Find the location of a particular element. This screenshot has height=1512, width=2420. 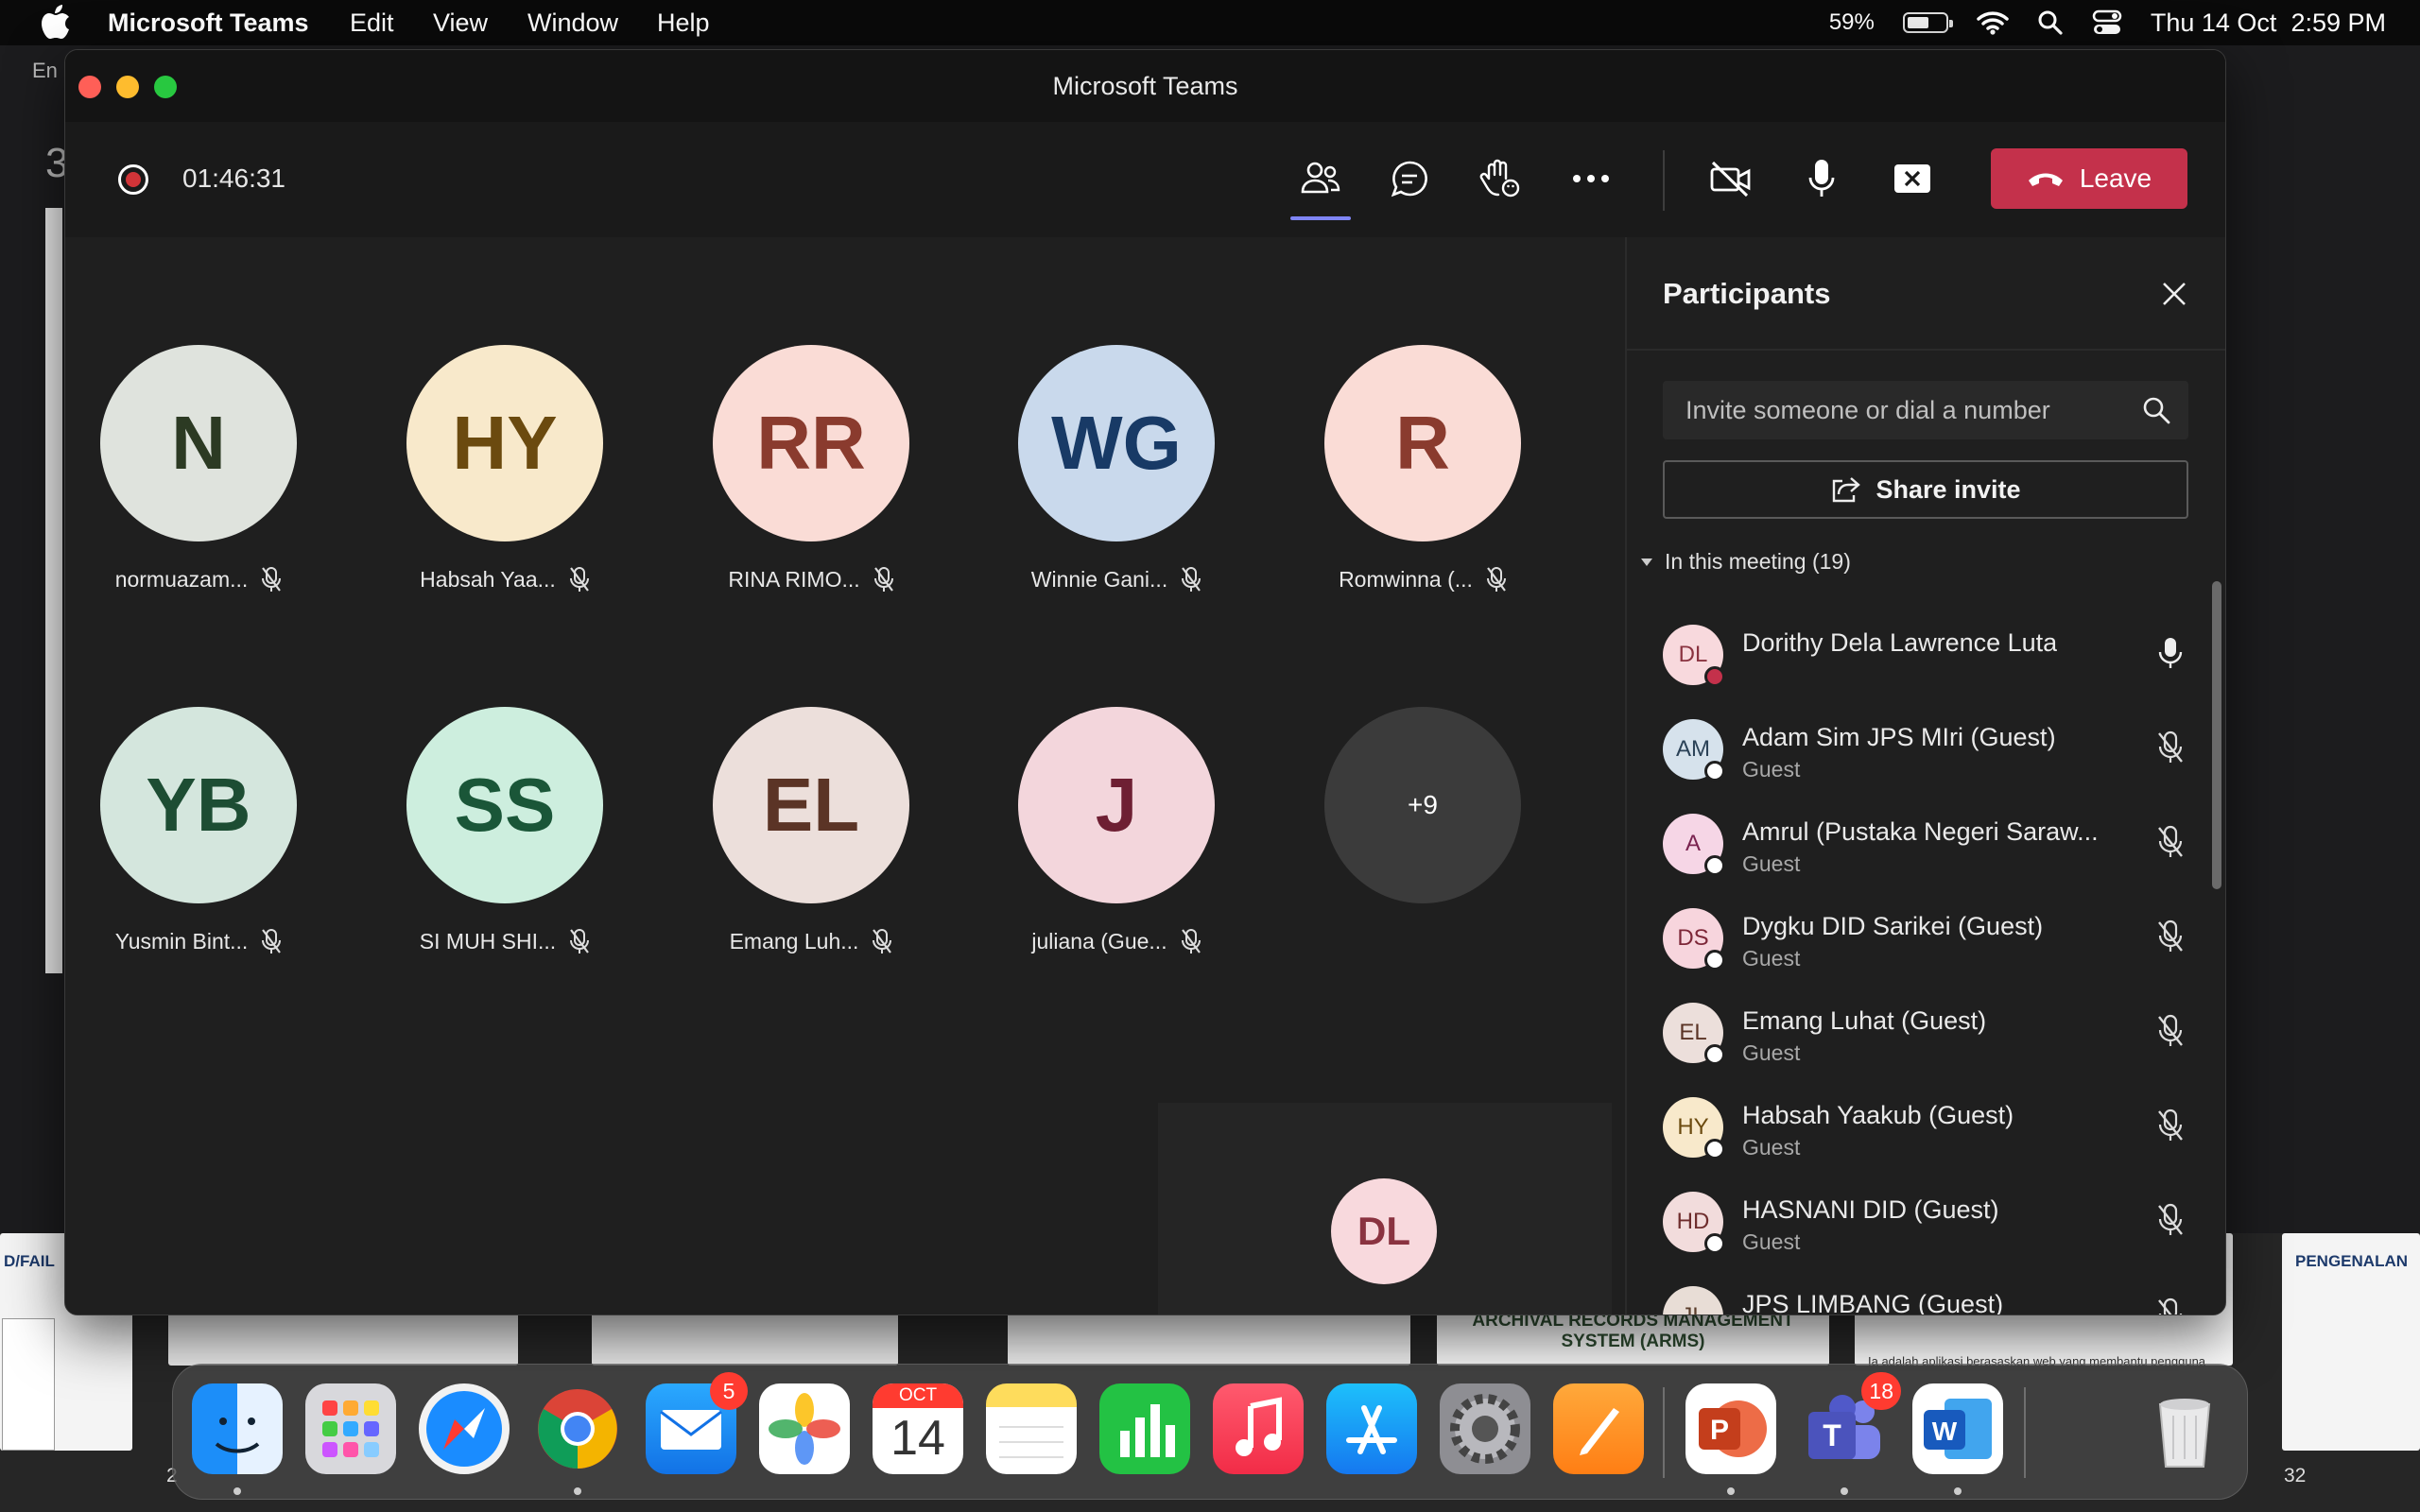

dock-numbers is located at coordinates (1144, 1428).